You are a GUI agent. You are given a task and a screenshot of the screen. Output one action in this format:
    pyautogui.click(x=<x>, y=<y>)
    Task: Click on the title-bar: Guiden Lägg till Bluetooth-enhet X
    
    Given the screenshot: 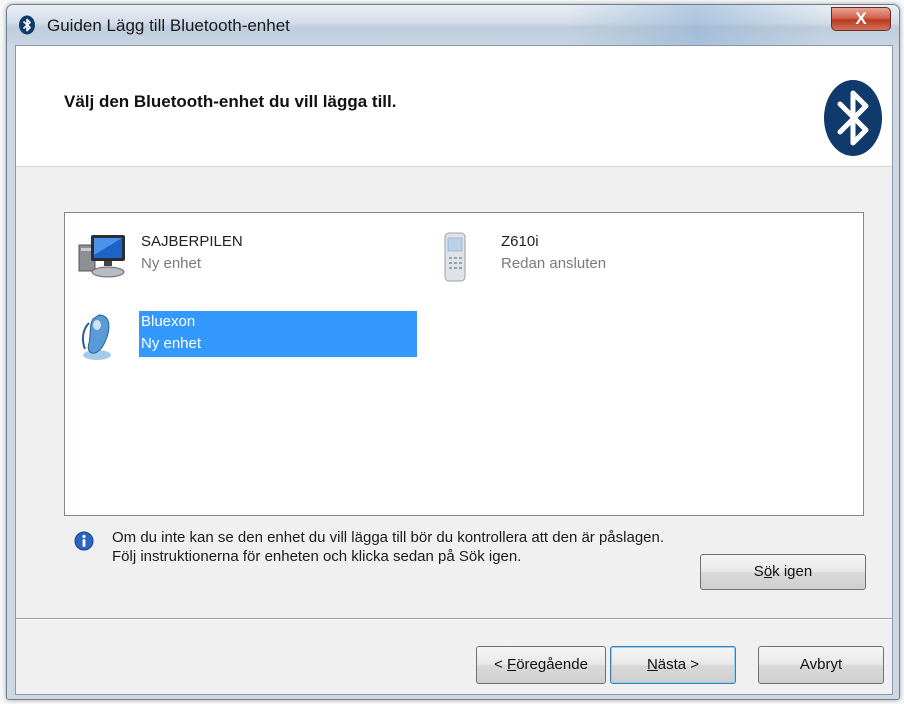 What is the action you would take?
    pyautogui.click(x=453, y=25)
    